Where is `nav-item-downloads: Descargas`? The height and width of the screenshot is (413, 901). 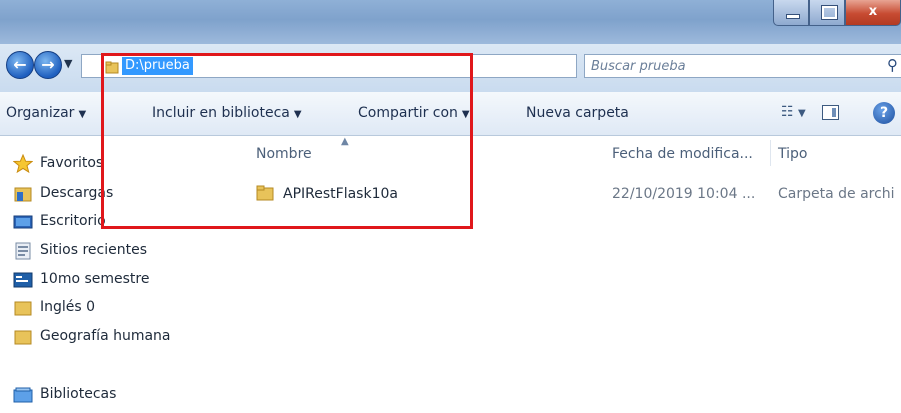
nav-item-downloads: Descargas is located at coordinates (64, 193).